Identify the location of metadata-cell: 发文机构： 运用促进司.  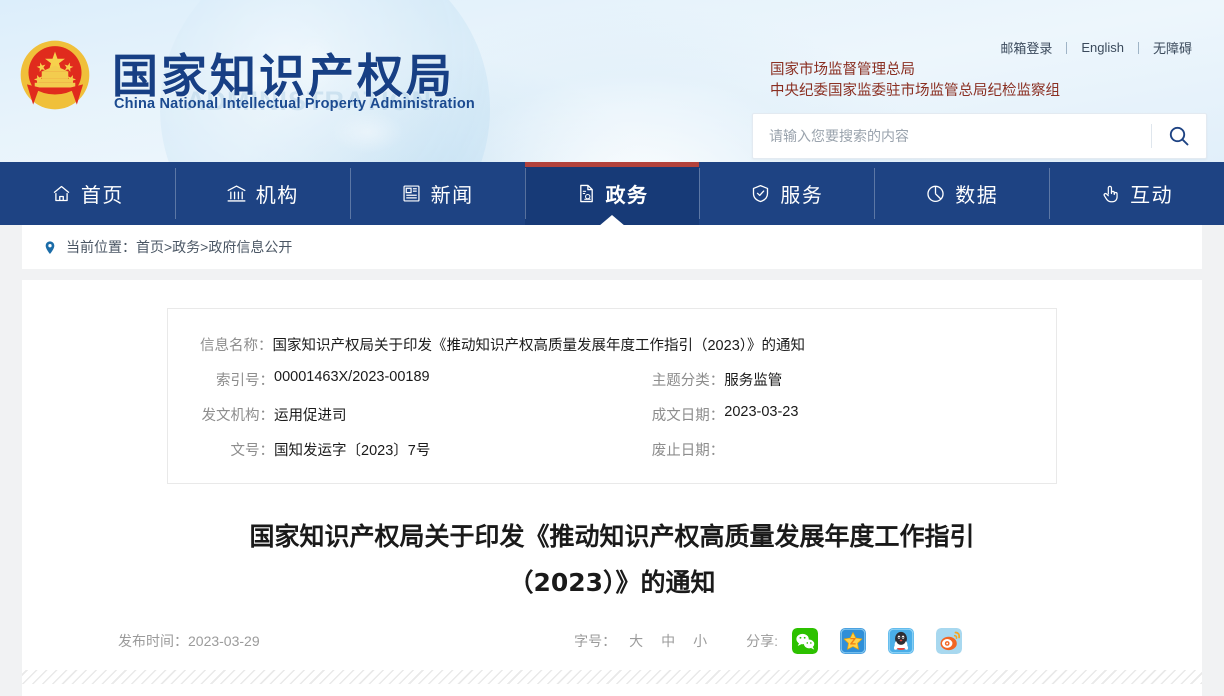
(399, 414).